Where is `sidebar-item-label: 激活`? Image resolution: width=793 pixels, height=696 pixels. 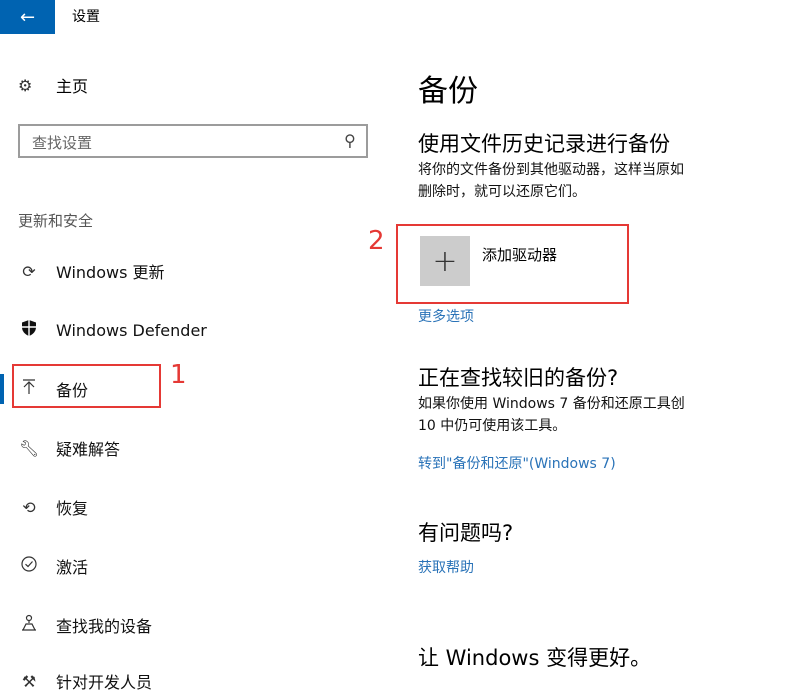 sidebar-item-label: 激活 is located at coordinates (72, 567).